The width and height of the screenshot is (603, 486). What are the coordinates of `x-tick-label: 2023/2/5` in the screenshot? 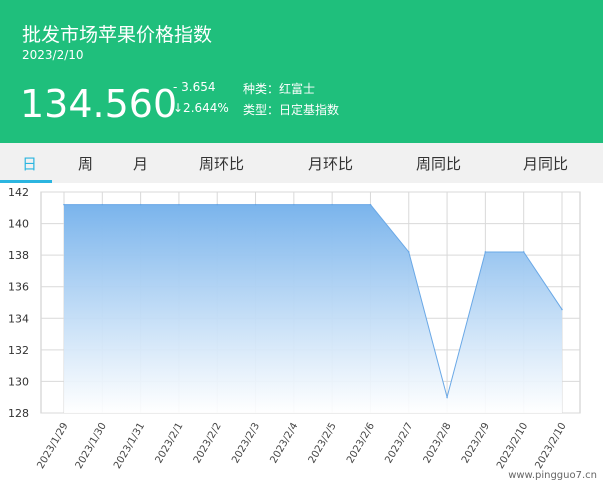 It's located at (323, 443).